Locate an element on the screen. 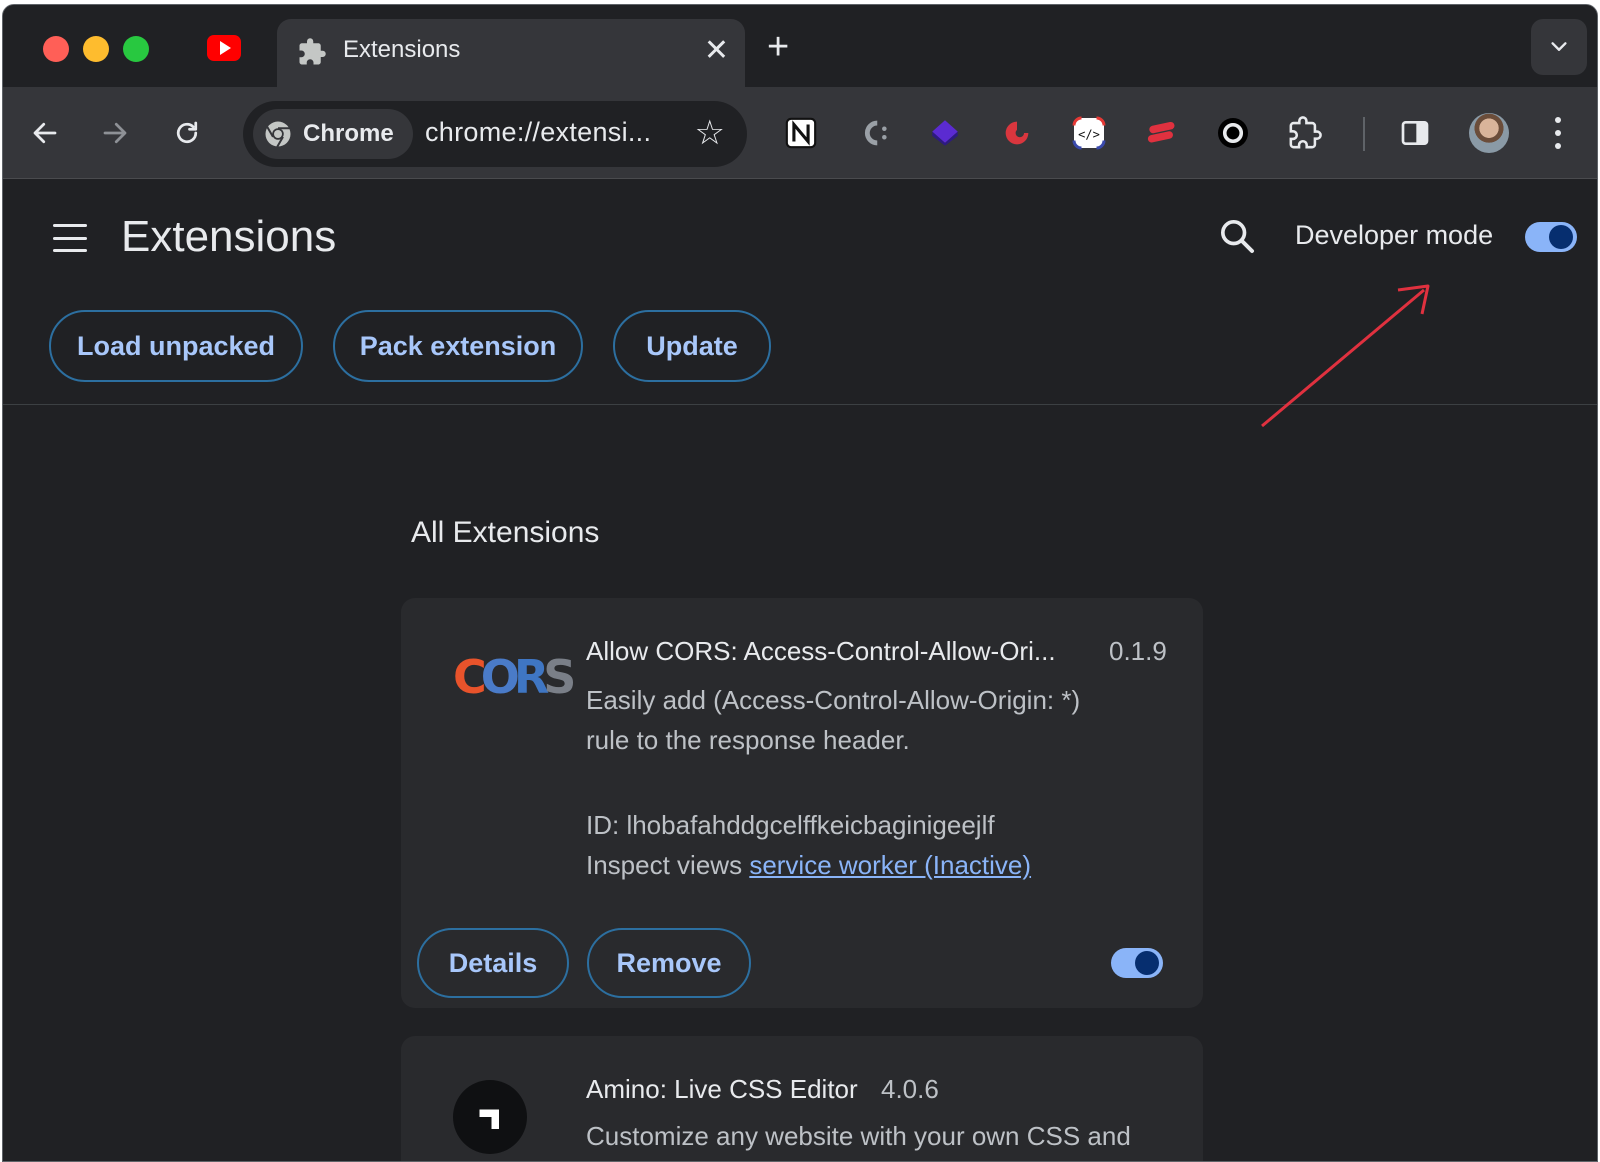 The image size is (1600, 1162). tab-search-button is located at coordinates (1559, 47).